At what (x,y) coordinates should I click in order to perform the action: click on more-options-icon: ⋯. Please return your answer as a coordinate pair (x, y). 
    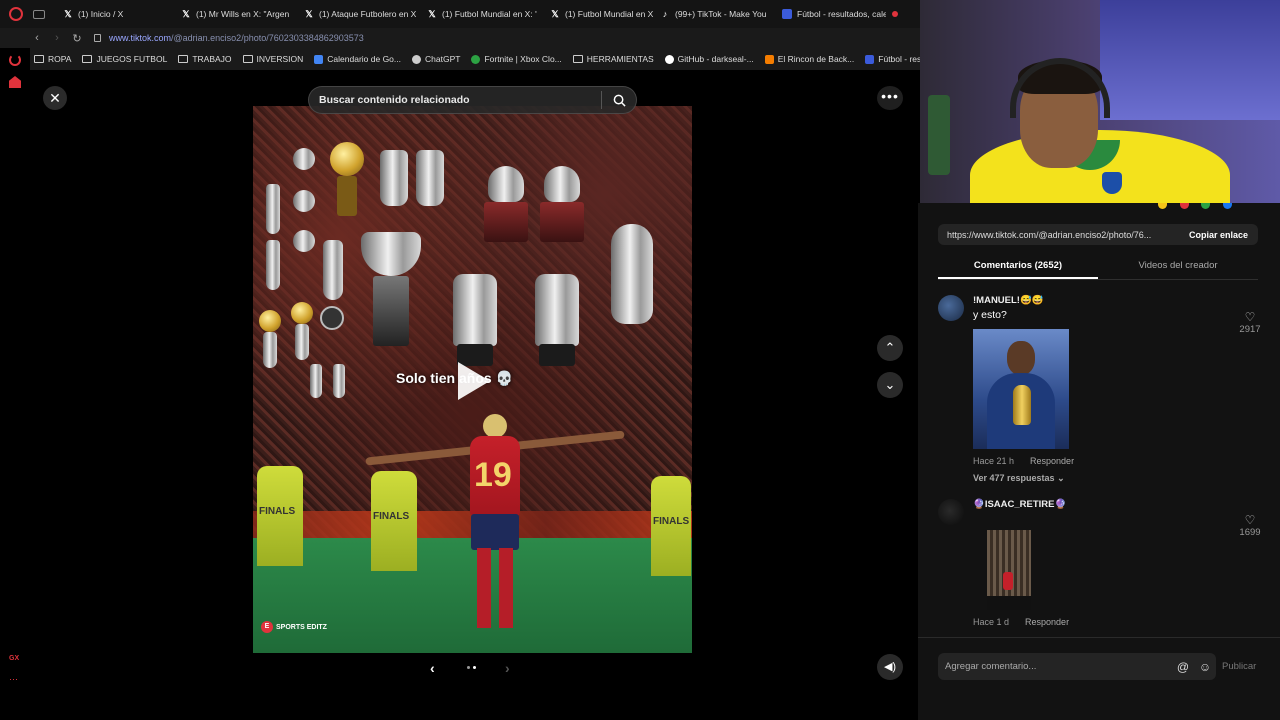
    Looking at the image, I should click on (15, 681).